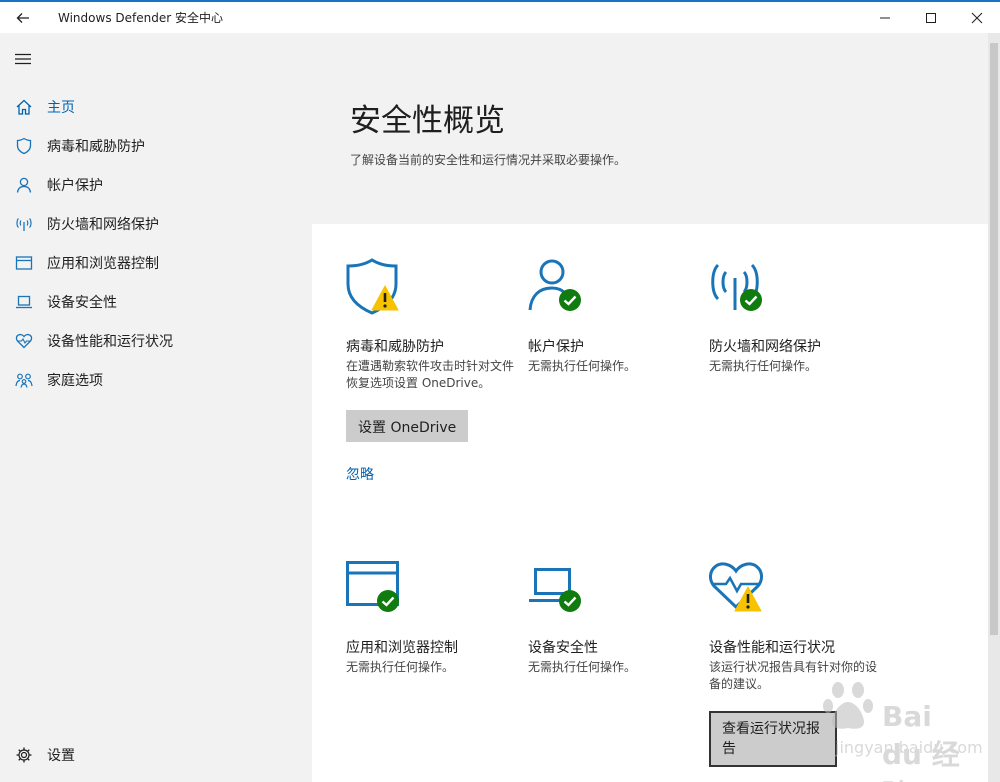 The width and height of the screenshot is (1000, 782). What do you see at coordinates (24, 107) in the screenshot?
I see `home-icon` at bounding box center [24, 107].